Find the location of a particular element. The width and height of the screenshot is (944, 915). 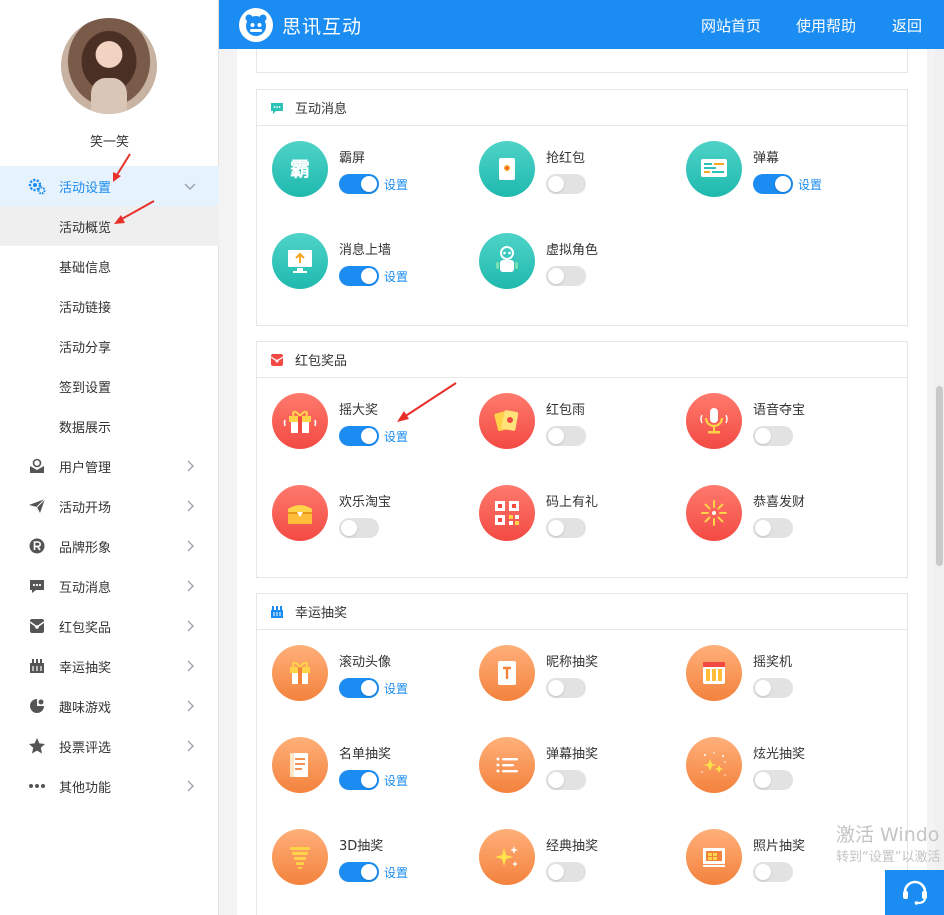

feature-nickname-lottery: 昵称抽奖 is located at coordinates (564, 675).